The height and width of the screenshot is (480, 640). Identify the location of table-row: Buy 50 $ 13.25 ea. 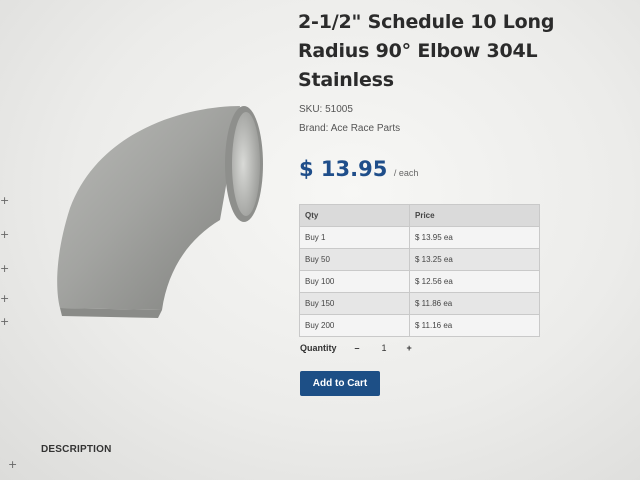
(419, 259).